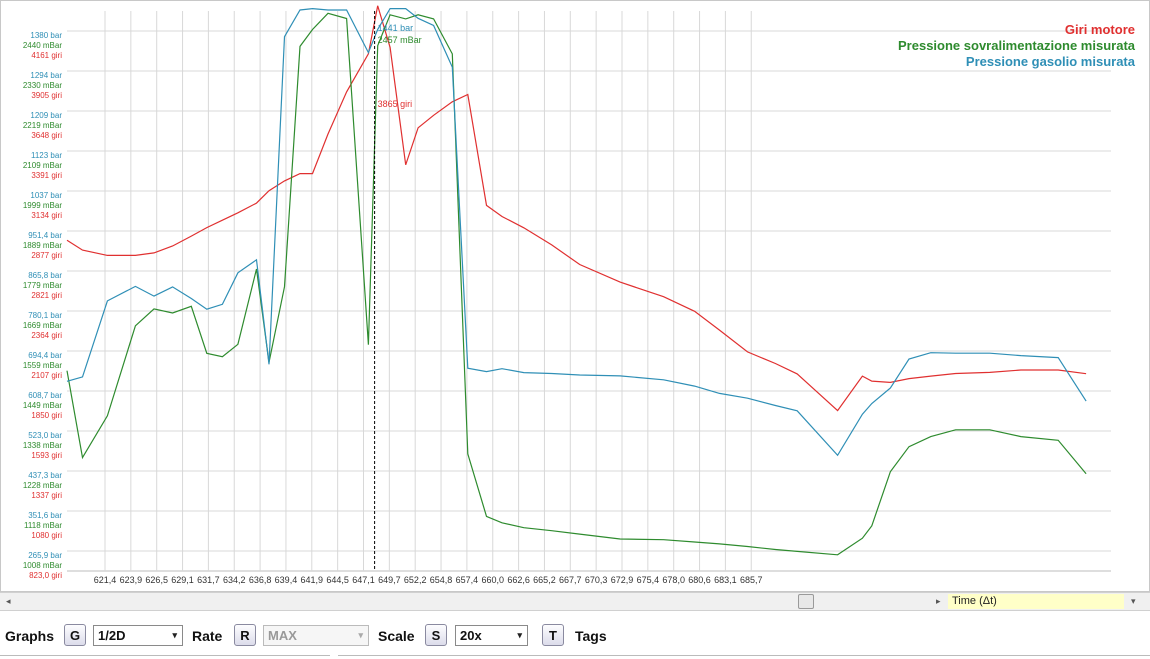 This screenshot has height=659, width=1150. What do you see at coordinates (42, 125) in the screenshot?
I see `y-tick-label-mbar: 2219 mBar` at bounding box center [42, 125].